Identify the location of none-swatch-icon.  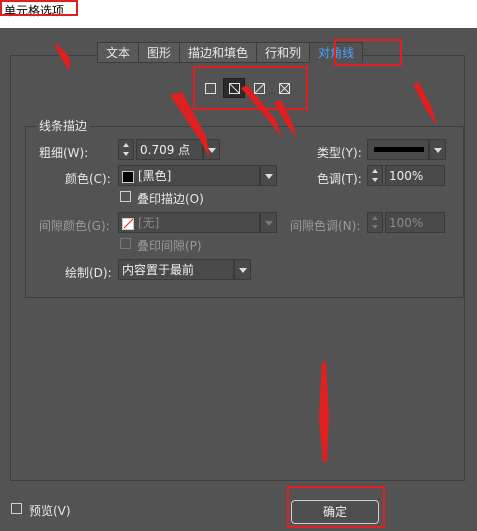
(128, 223).